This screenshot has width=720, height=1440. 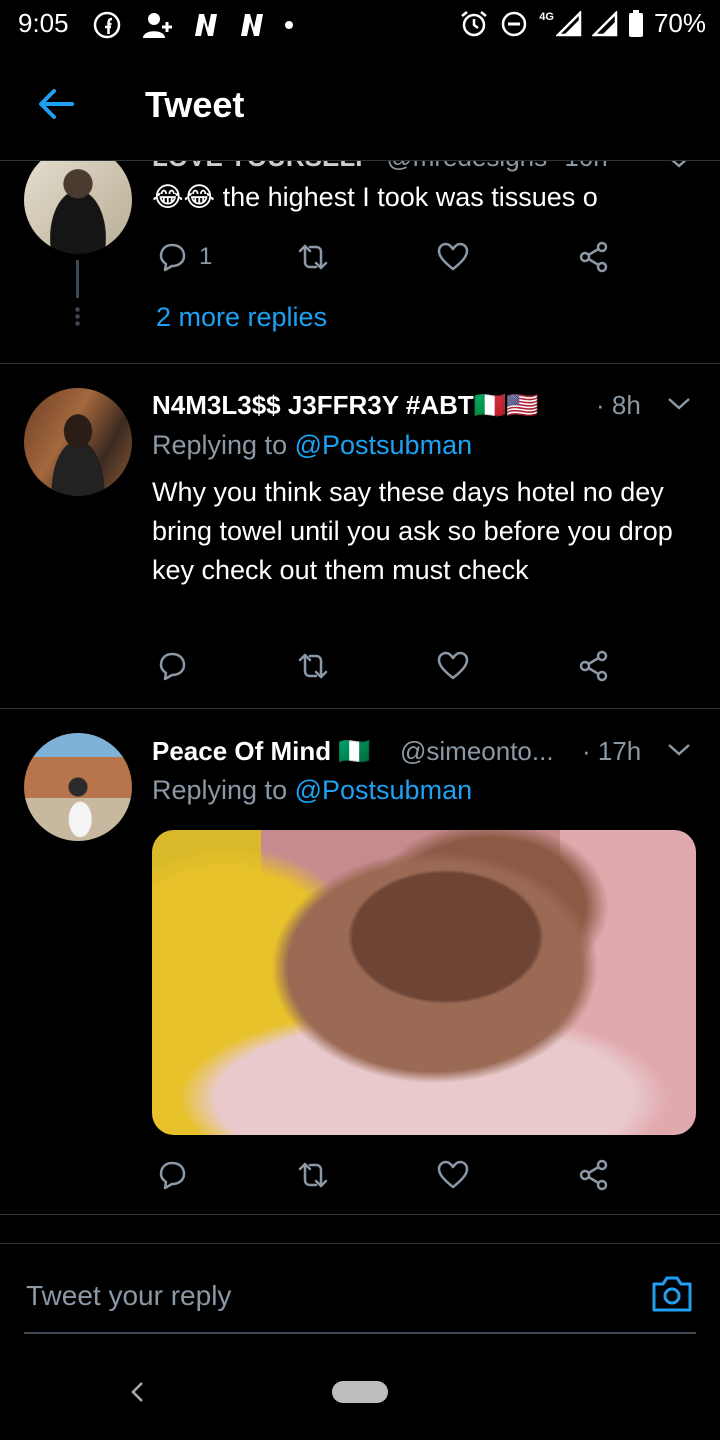 What do you see at coordinates (360, 1392) in the screenshot?
I see `nav-home-pill` at bounding box center [360, 1392].